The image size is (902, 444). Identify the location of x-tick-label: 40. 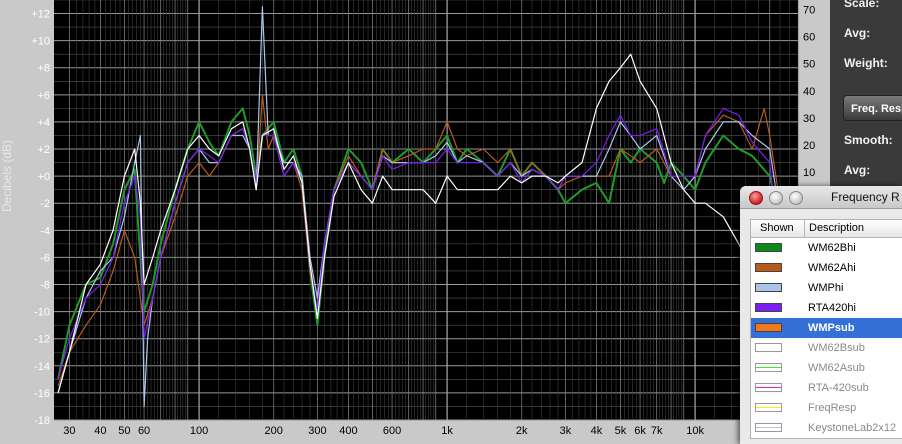
(100, 431).